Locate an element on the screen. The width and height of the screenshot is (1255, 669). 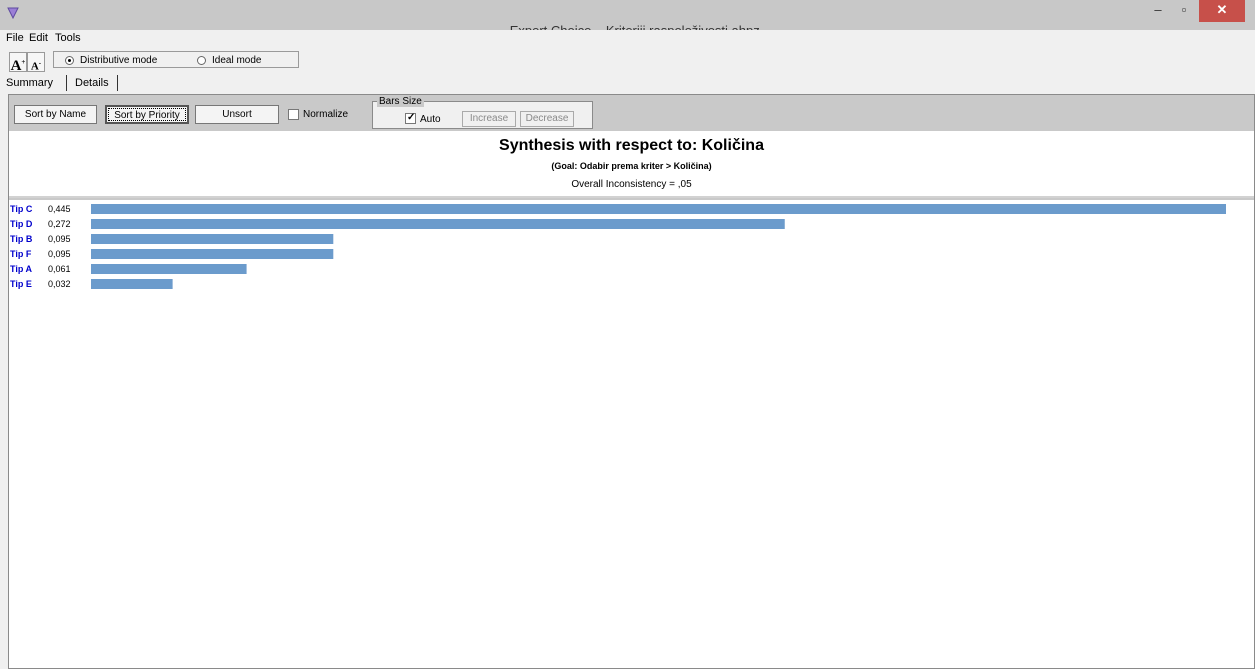
sort-by-name-button: Sort by Name is located at coordinates (55, 114).